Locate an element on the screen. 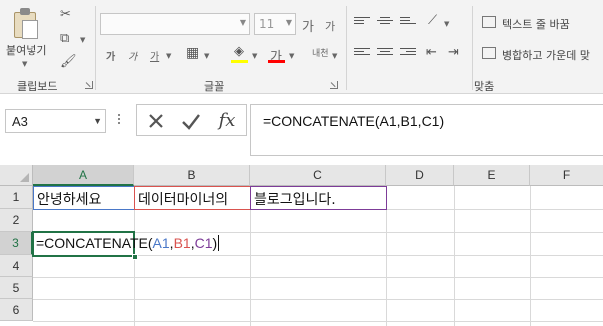 This screenshot has width=603, height=326. text-cursor is located at coordinates (219, 243).